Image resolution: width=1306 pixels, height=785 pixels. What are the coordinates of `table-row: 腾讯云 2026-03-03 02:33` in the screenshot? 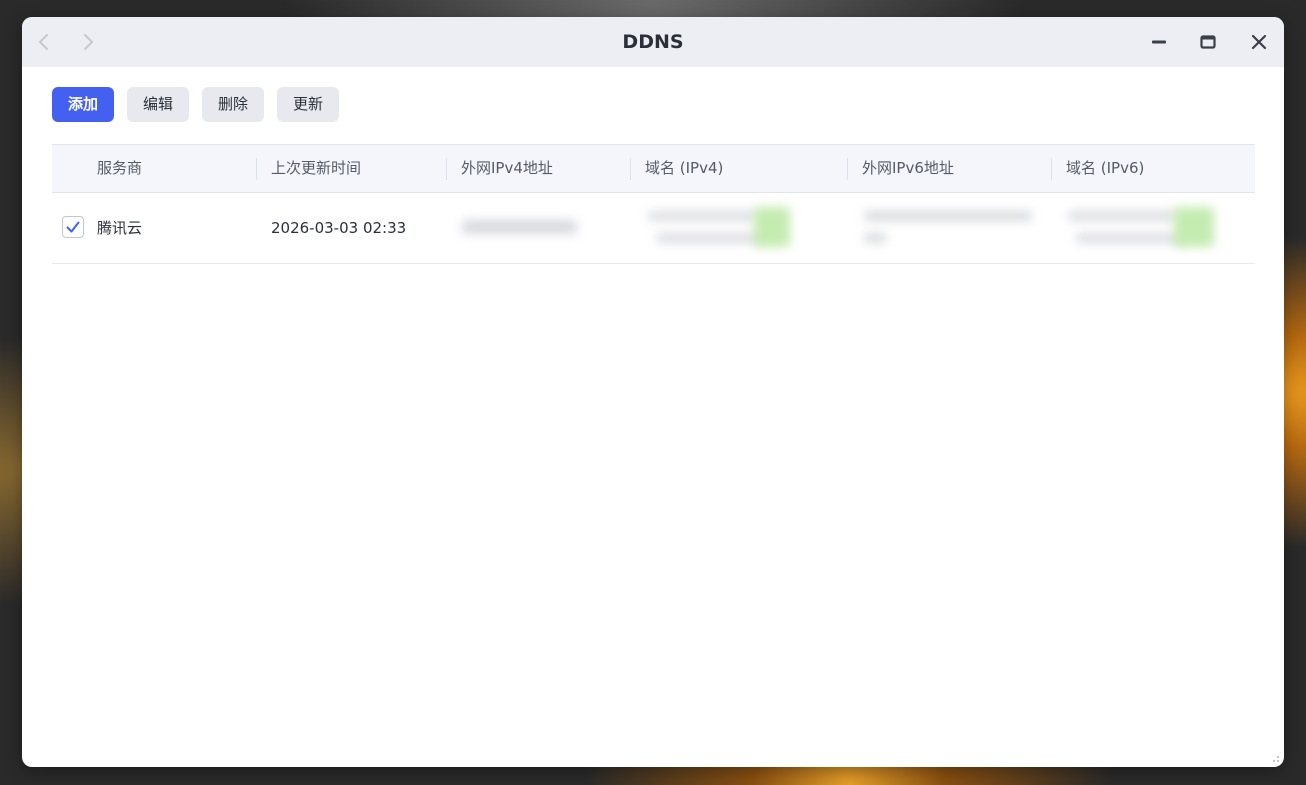 It's located at (653, 228).